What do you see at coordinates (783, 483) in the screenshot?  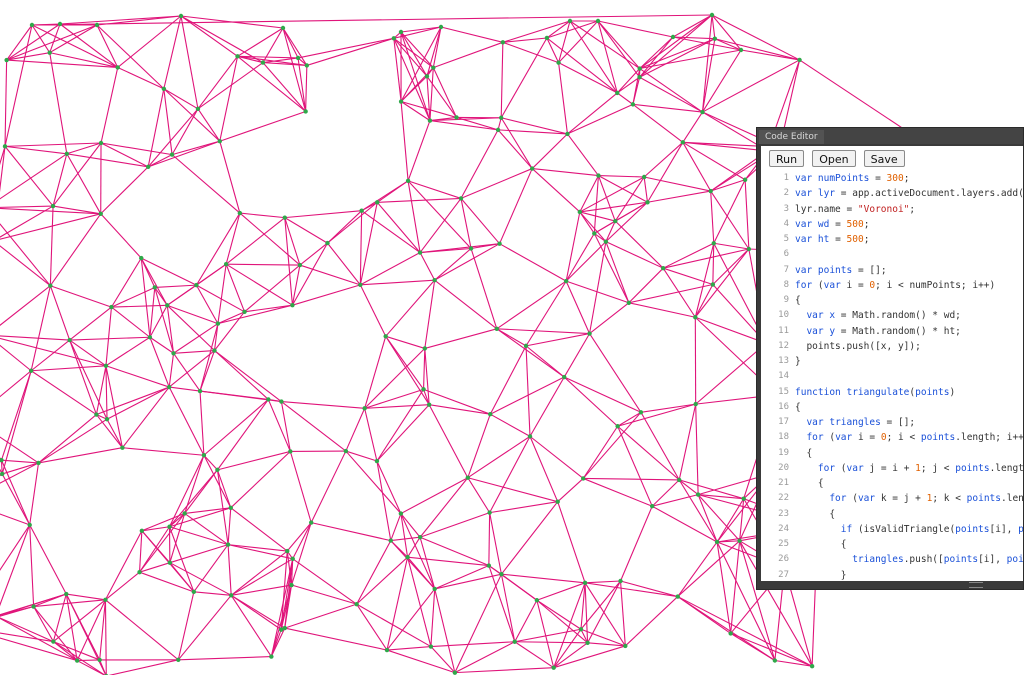 I see `line-number: 21` at bounding box center [783, 483].